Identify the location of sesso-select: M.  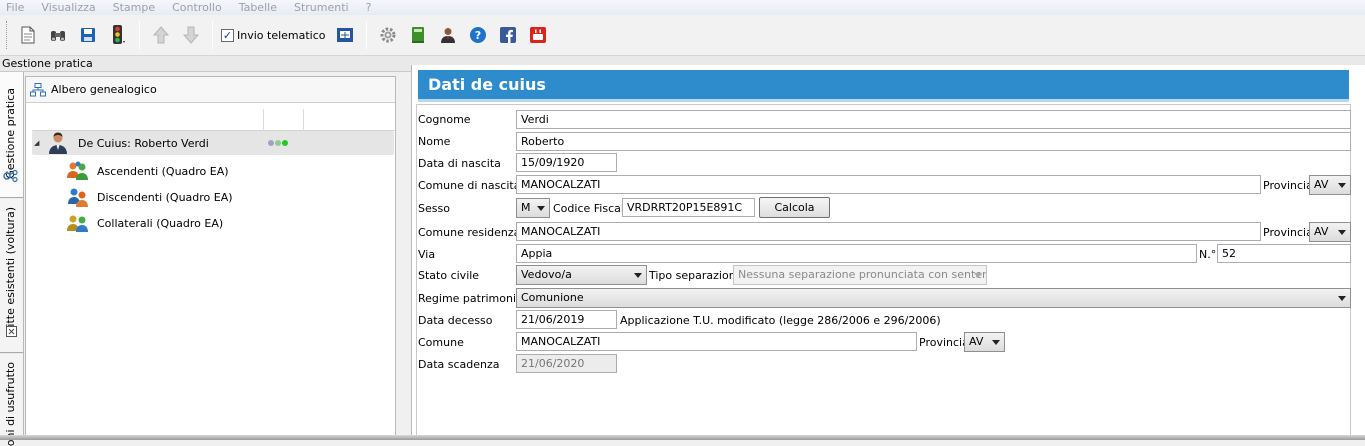
(533, 208).